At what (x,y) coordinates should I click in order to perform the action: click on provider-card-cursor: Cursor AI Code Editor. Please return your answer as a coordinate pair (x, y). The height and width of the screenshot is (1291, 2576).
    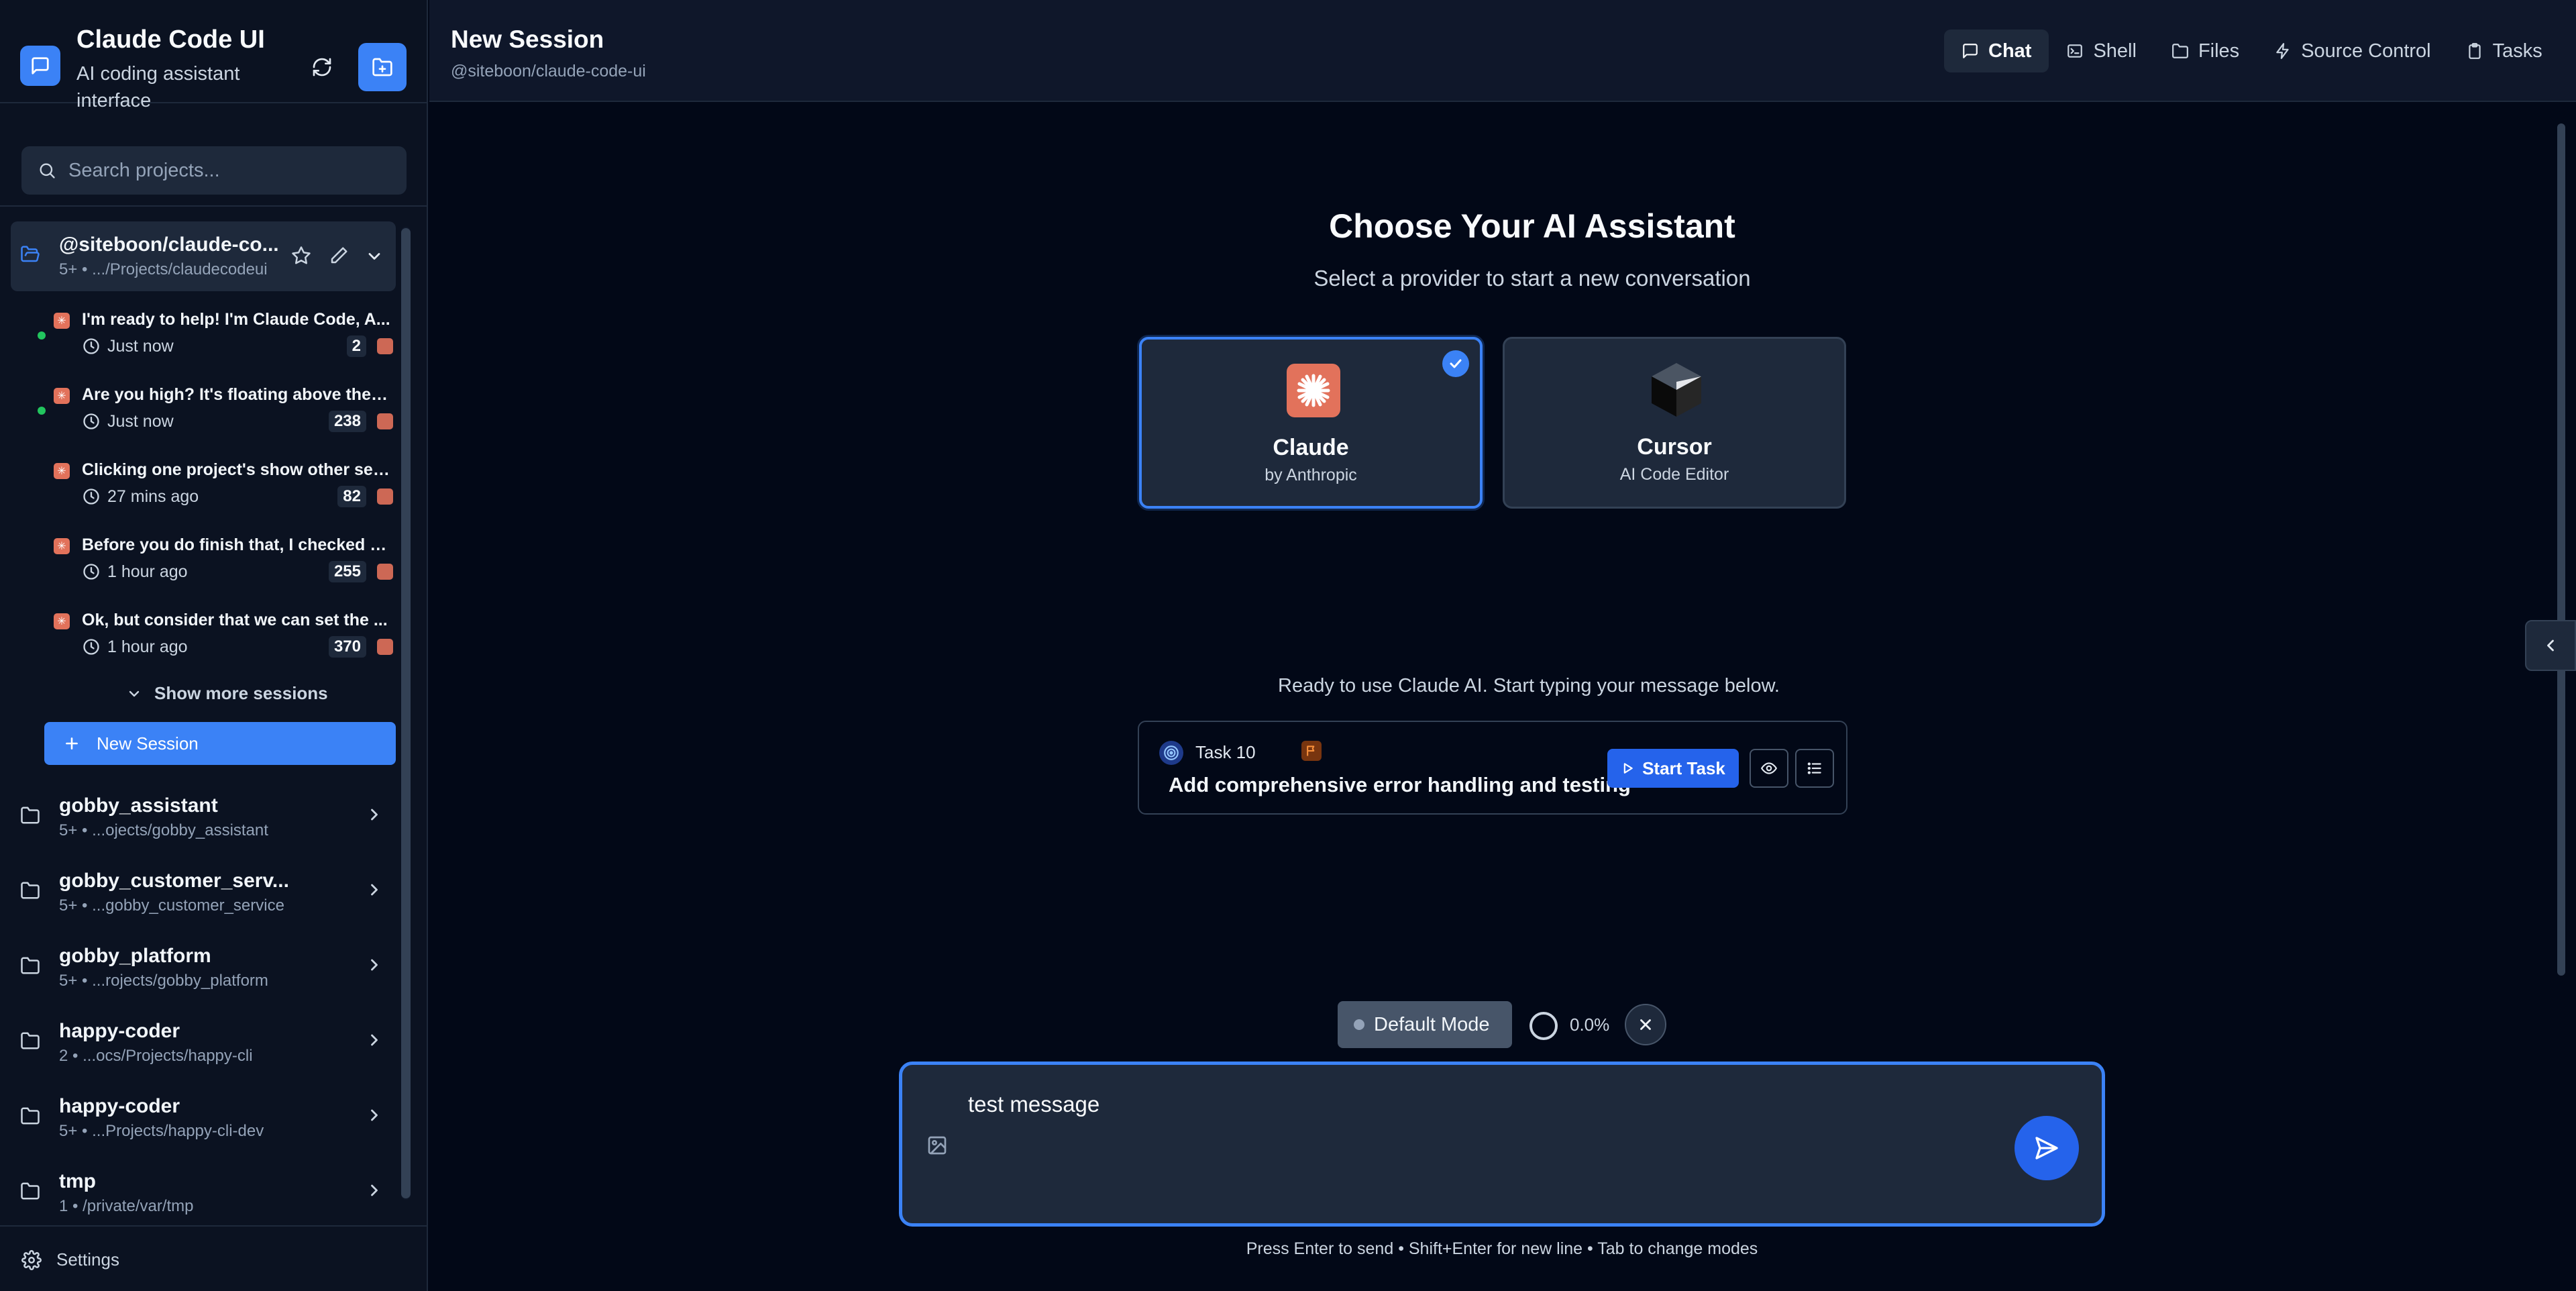
    Looking at the image, I should click on (1674, 423).